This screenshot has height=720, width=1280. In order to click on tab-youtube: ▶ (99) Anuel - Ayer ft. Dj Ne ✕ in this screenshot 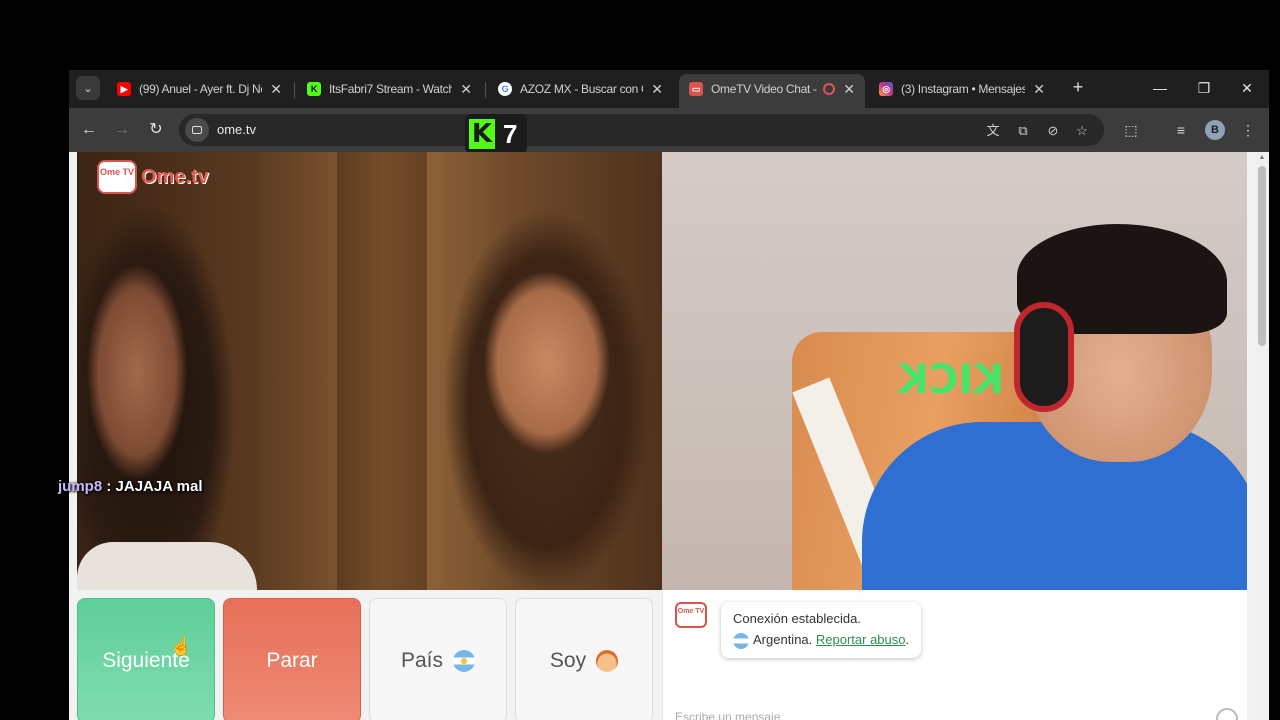, I will do `click(199, 89)`.